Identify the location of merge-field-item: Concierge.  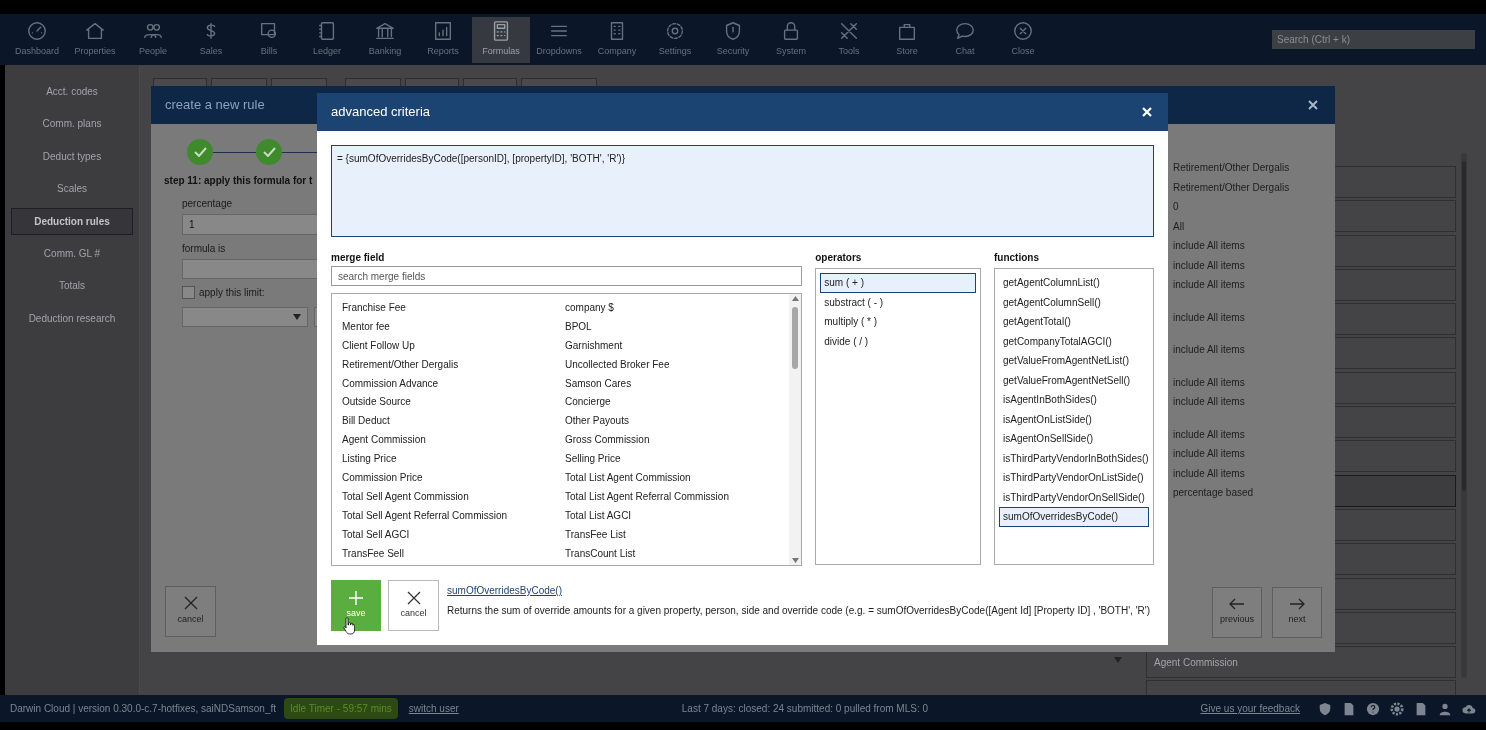
(676, 402).